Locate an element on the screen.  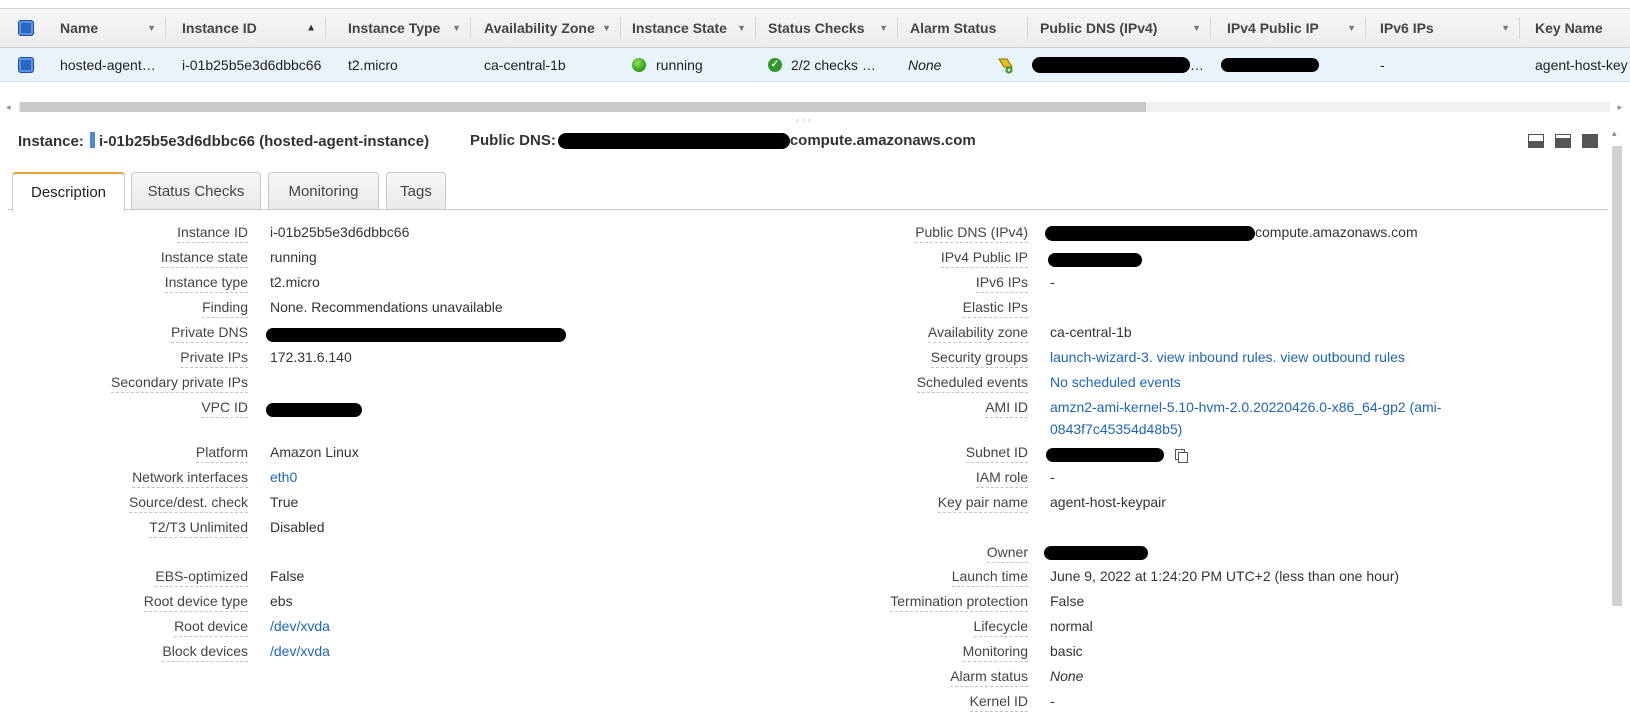
field-label-security-groups: Security groups is located at coordinates (979, 358).